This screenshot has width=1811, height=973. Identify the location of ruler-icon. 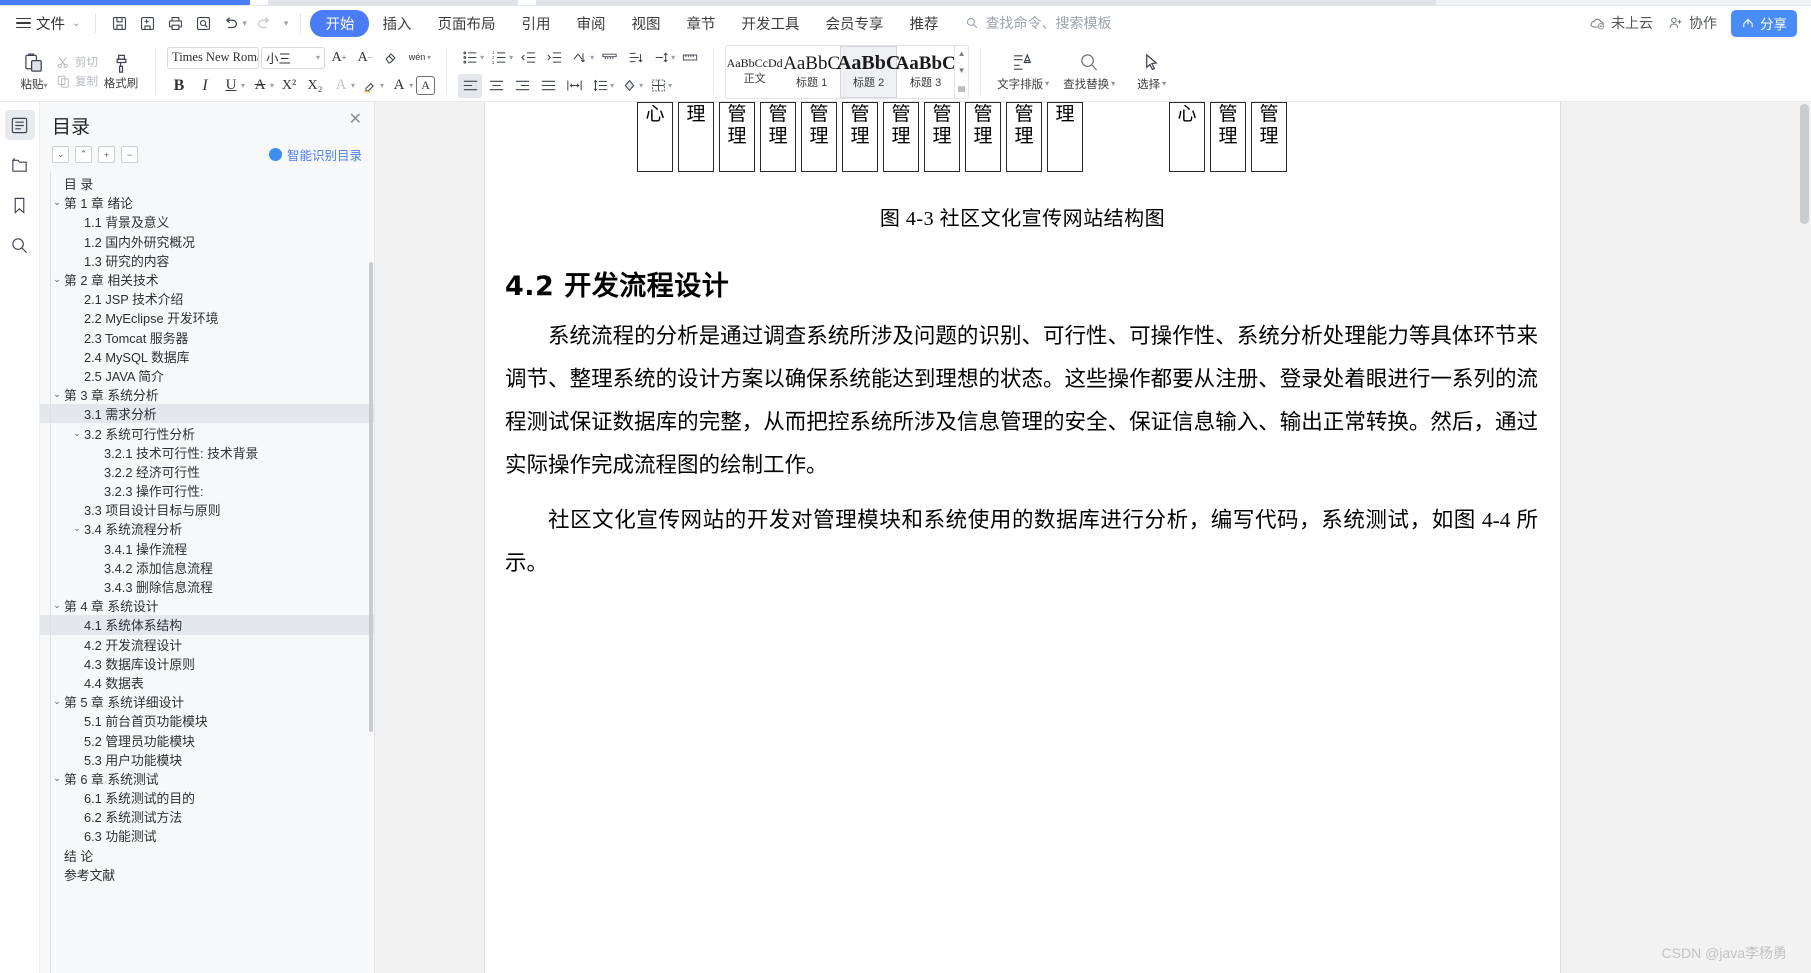
(690, 58).